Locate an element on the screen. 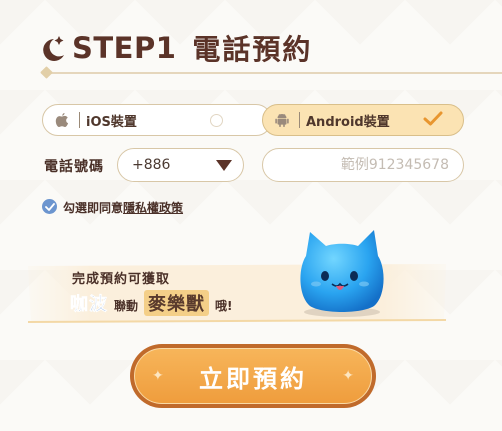 This screenshot has width=502, height=431. android-label: Android裝置 is located at coordinates (348, 122).